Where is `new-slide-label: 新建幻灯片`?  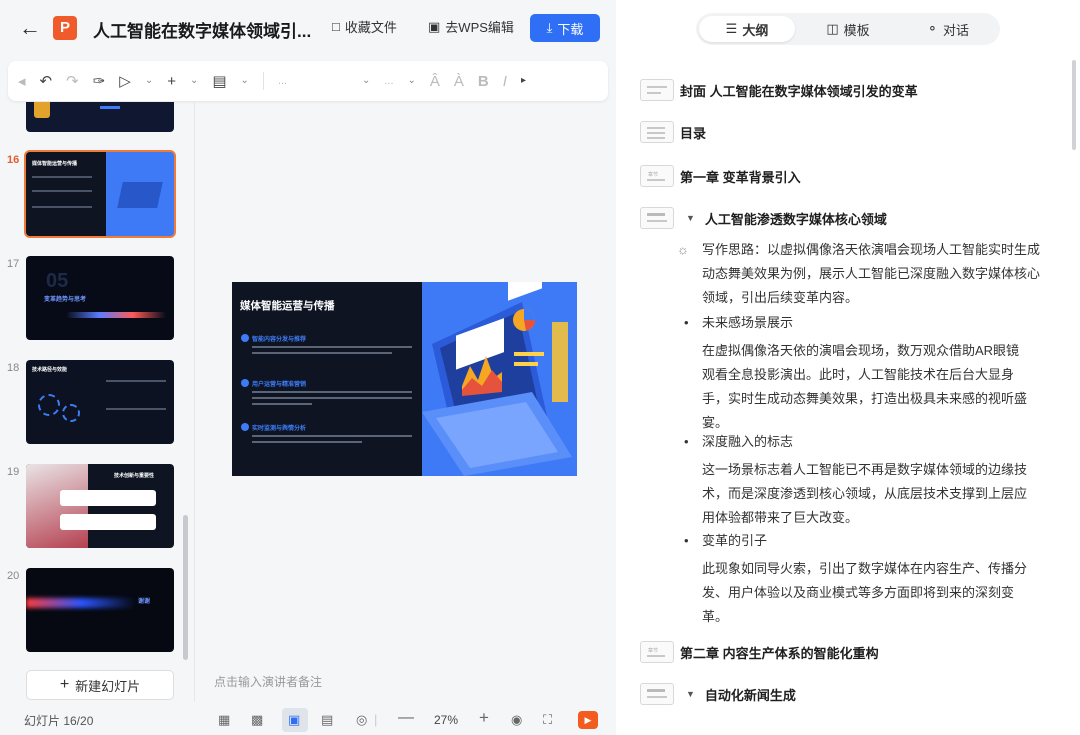
new-slide-label: 新建幻灯片 is located at coordinates (108, 686).